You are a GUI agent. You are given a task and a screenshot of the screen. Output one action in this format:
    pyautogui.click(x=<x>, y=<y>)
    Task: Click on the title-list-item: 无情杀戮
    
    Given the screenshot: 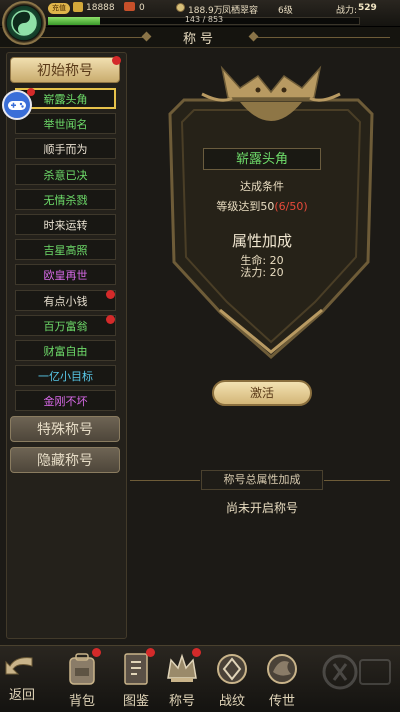 What is the action you would take?
    pyautogui.click(x=65, y=199)
    